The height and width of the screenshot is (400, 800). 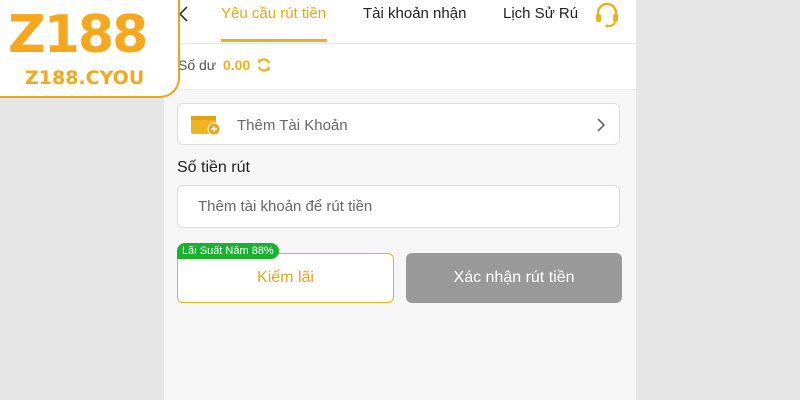 What do you see at coordinates (85, 78) in the screenshot?
I see `logo-domain: Z188.CYOU` at bounding box center [85, 78].